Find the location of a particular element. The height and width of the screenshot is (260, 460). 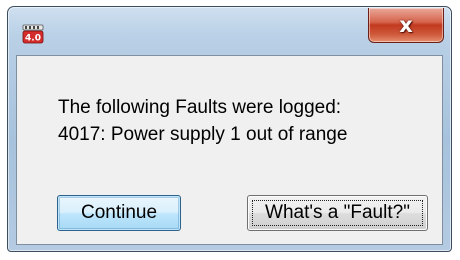

app-icon: 4.0 is located at coordinates (33, 34).